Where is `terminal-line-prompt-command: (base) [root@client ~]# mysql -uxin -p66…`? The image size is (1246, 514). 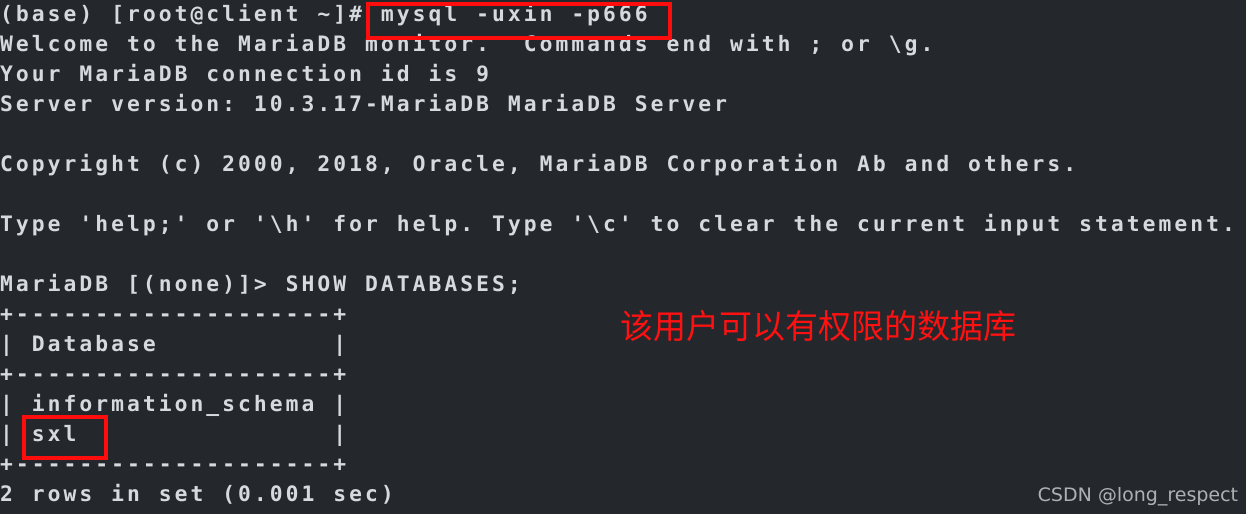 terminal-line-prompt-command: (base) [root@client ~]# mysql -uxin -p66… is located at coordinates (325, 14).